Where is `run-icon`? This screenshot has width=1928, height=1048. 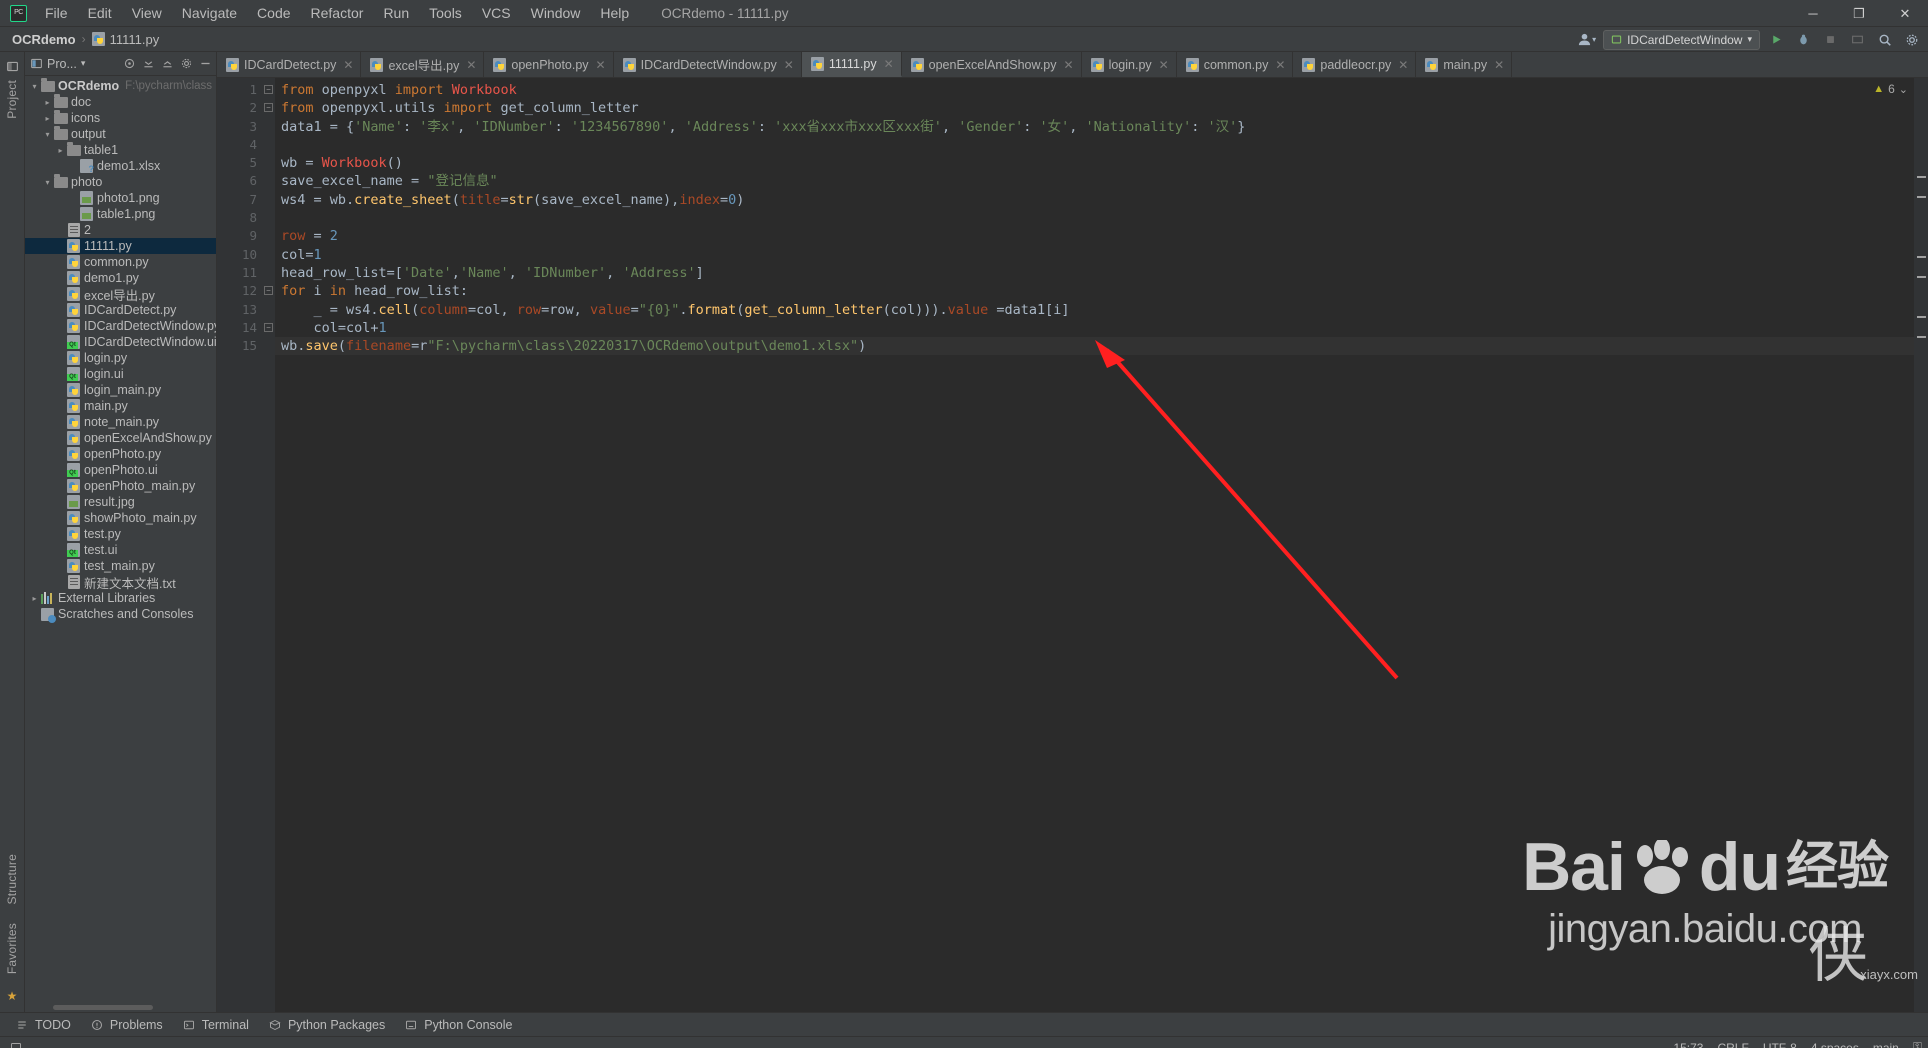
run-icon is located at coordinates (1776, 39).